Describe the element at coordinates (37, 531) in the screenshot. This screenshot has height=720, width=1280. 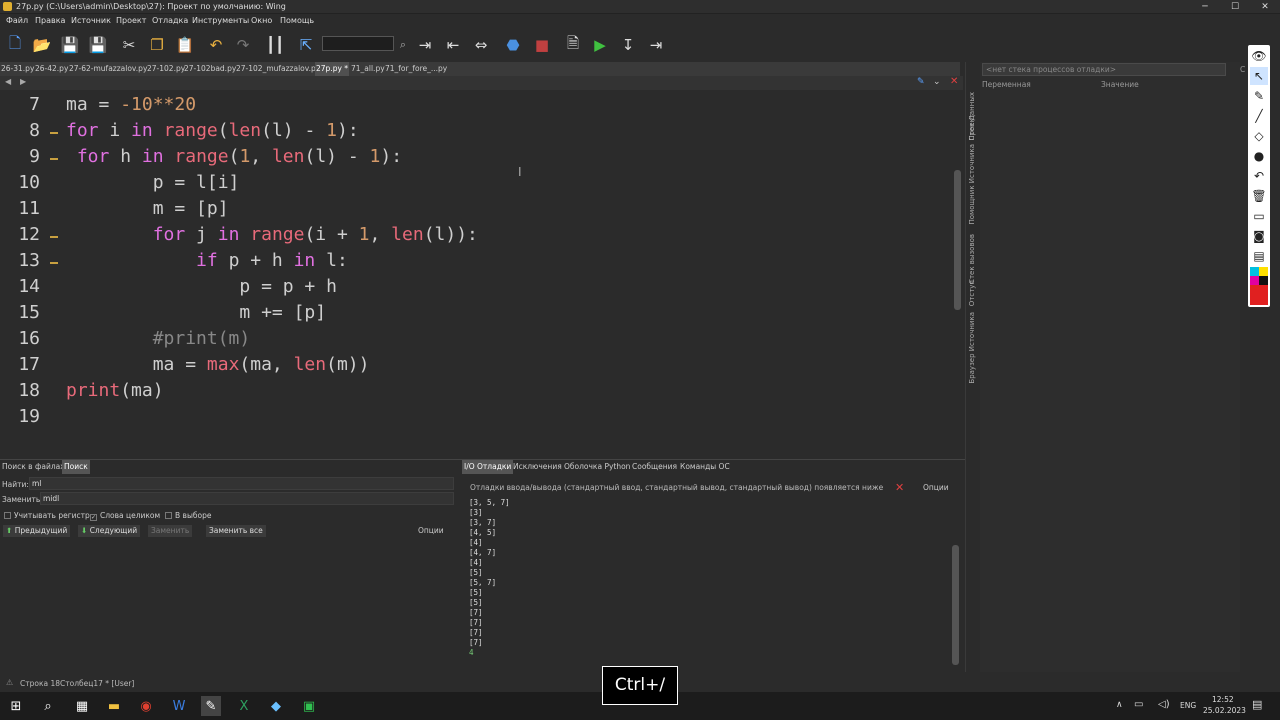
I see `previous-button: ⬆ Предыдущий` at that location.